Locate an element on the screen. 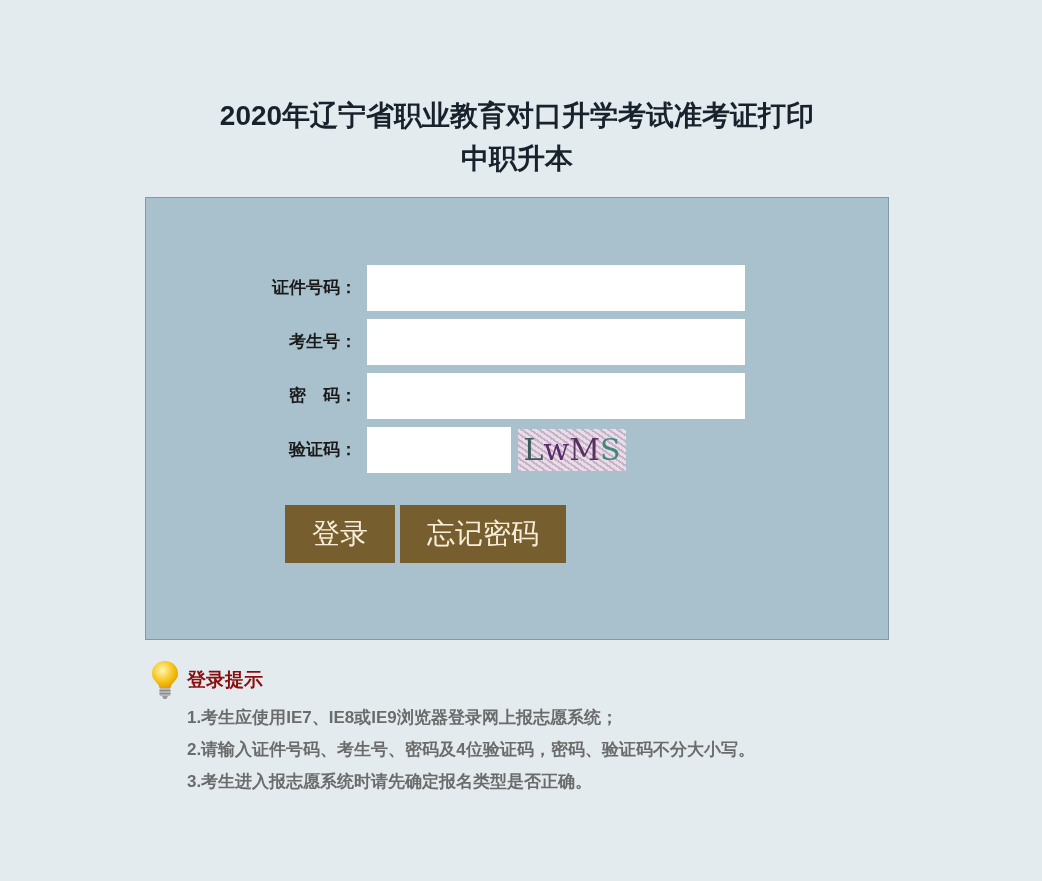  tip-text: 1.考生应使用IE7、IE8或IE9浏览器登录网上报志愿系统； is located at coordinates (403, 718).